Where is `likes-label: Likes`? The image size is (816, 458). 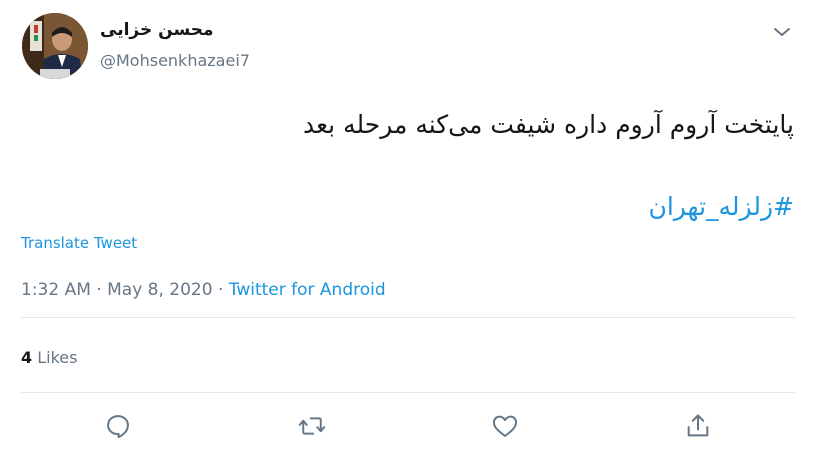
likes-label: Likes is located at coordinates (57, 357).